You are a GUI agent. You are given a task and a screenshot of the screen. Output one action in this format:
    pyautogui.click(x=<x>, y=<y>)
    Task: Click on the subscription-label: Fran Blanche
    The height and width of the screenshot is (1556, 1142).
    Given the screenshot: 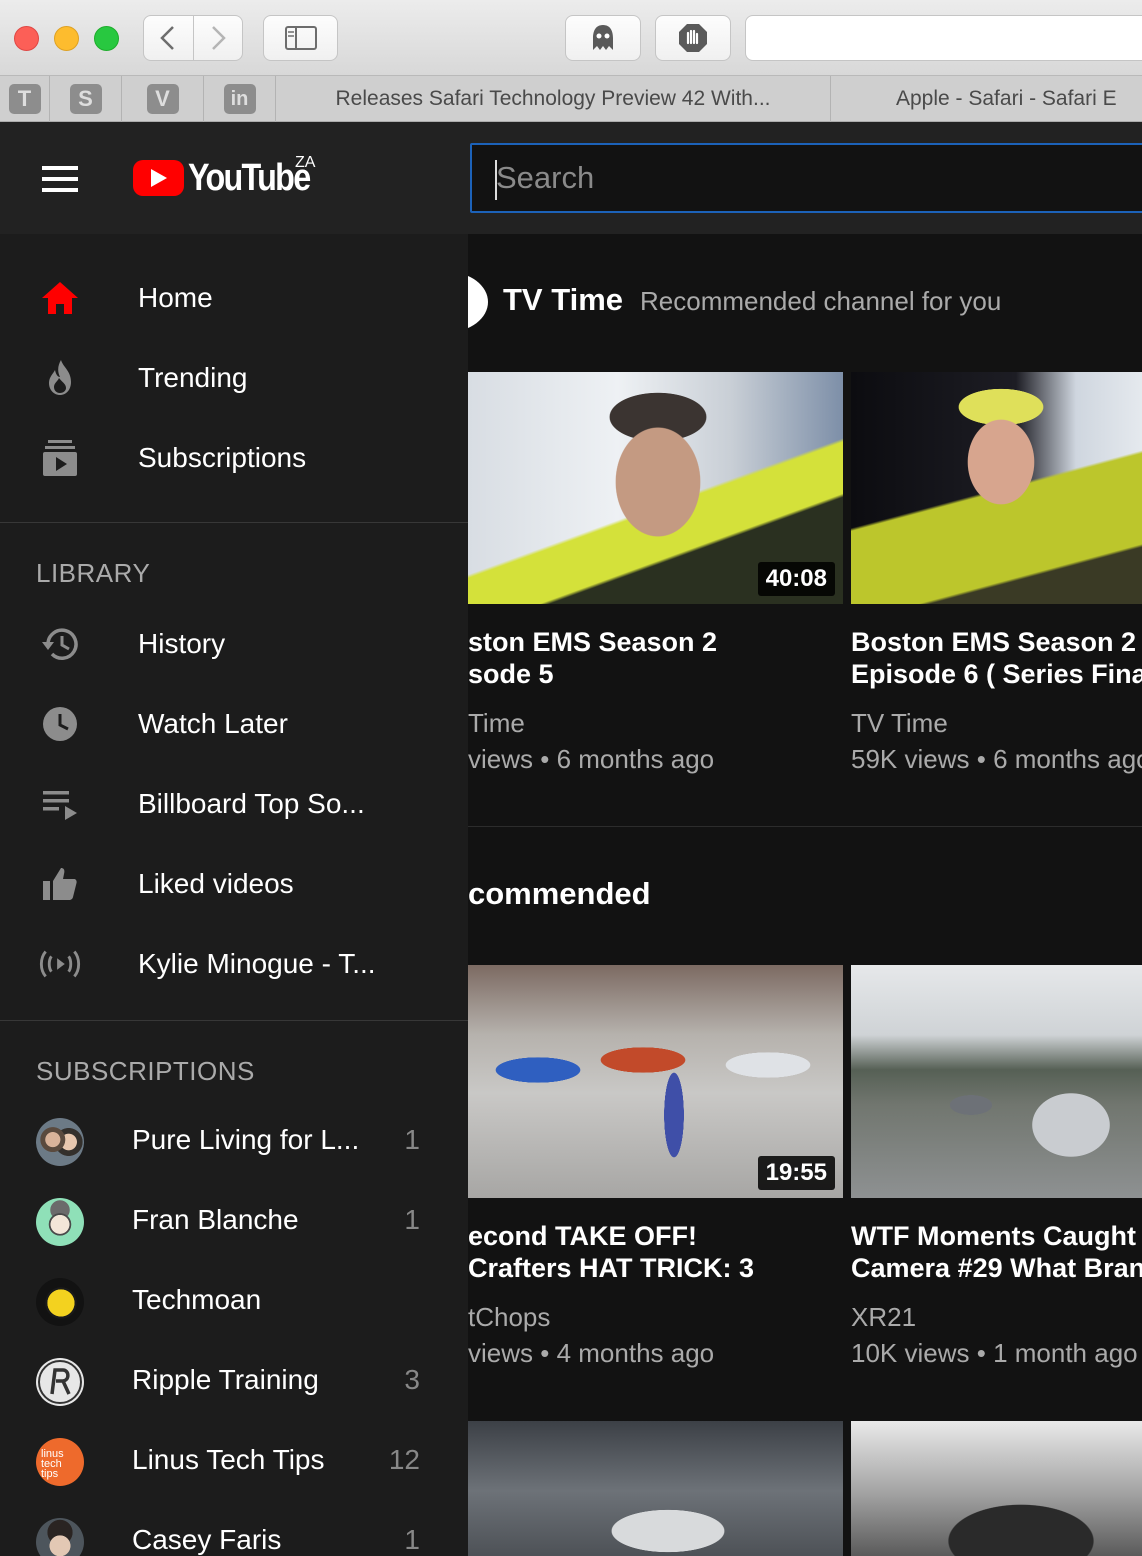 What is the action you would take?
    pyautogui.click(x=215, y=1219)
    